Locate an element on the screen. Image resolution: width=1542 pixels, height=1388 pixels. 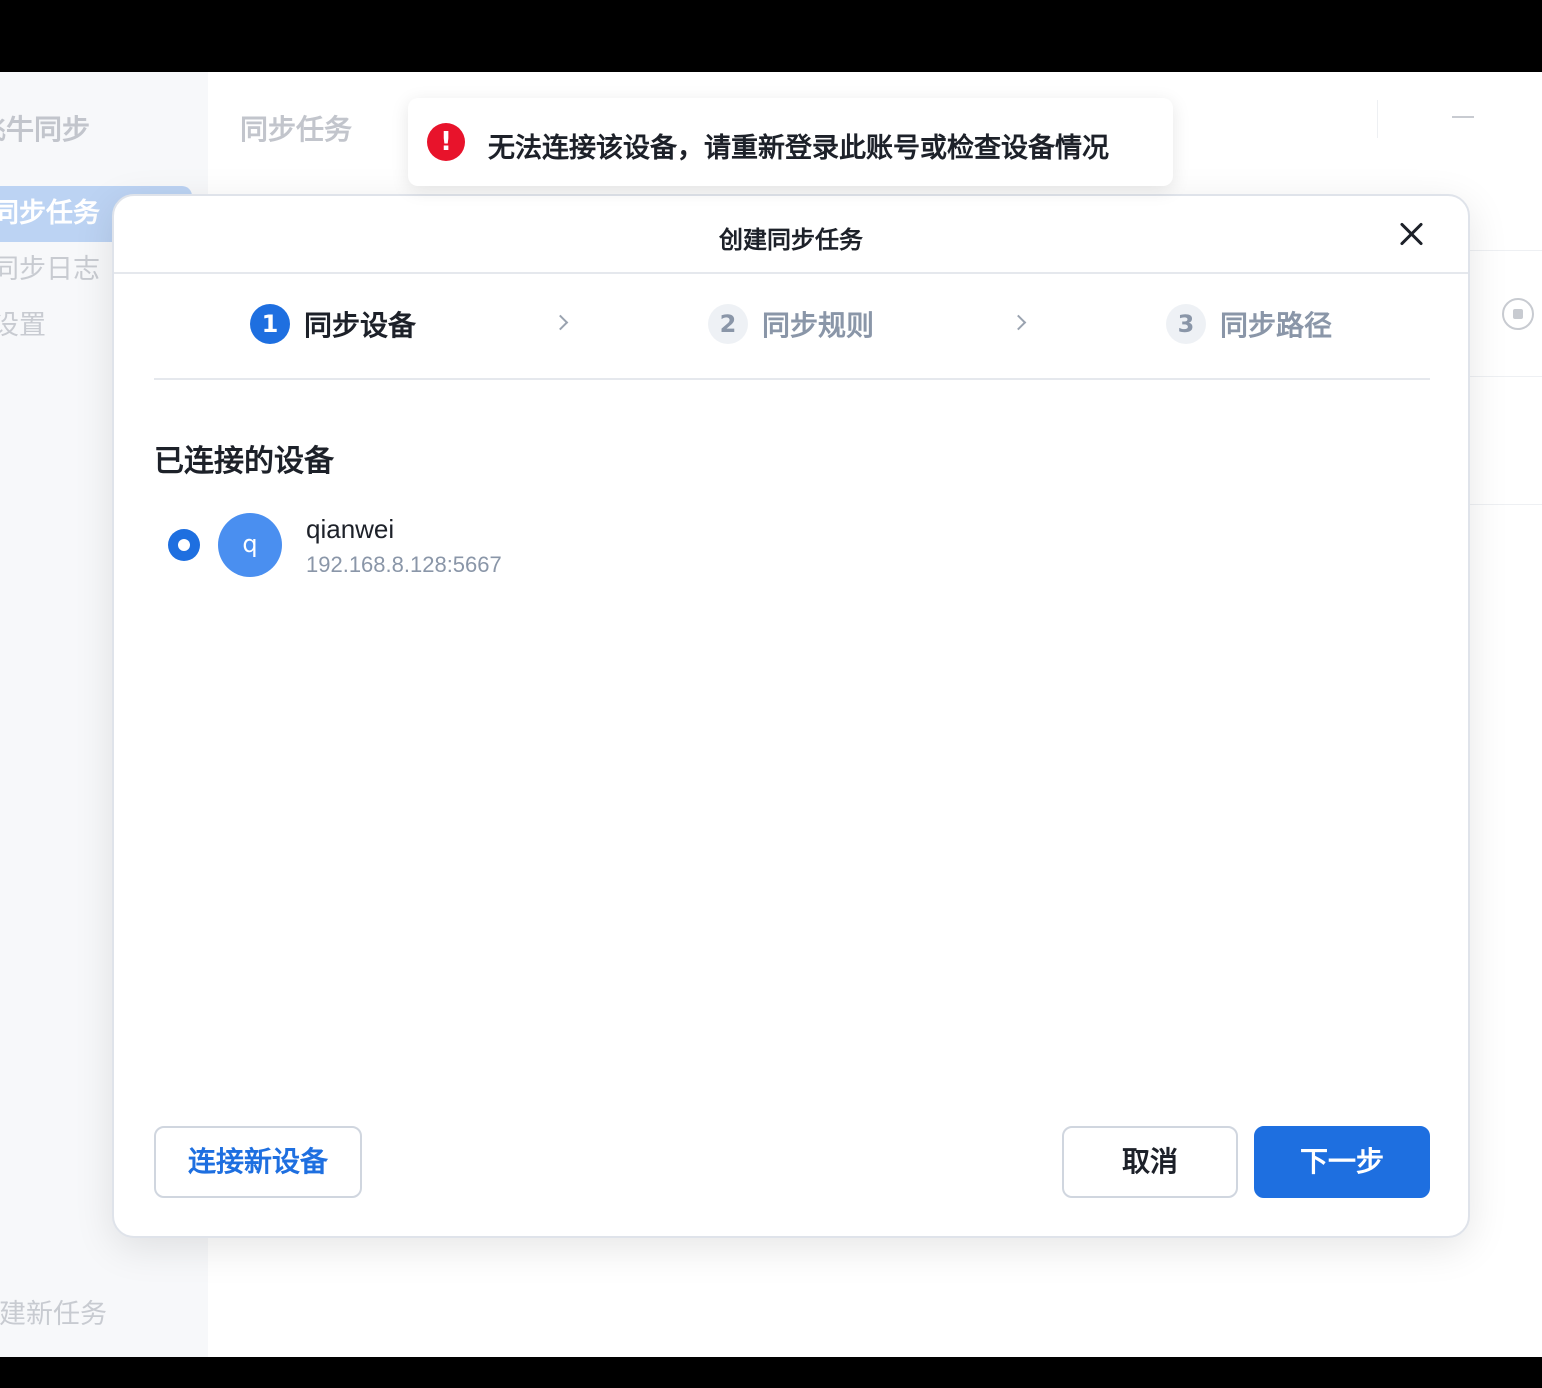
step-sync-path: 3 同步路径 is located at coordinates (1249, 325).